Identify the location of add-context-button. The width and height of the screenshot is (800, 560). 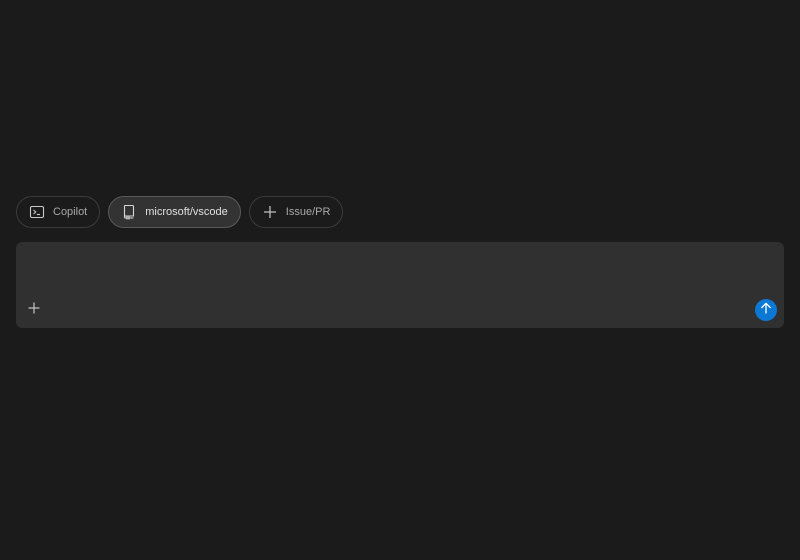
(34, 310).